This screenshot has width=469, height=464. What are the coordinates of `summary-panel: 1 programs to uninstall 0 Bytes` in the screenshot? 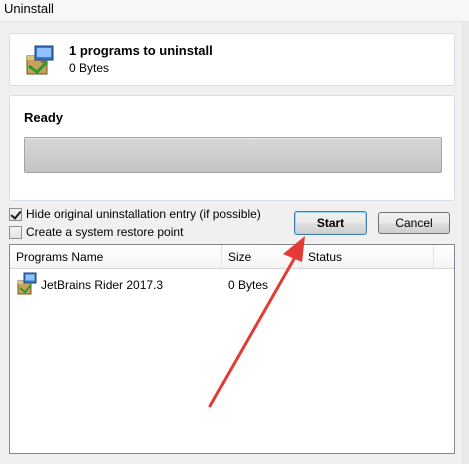 It's located at (232, 59).